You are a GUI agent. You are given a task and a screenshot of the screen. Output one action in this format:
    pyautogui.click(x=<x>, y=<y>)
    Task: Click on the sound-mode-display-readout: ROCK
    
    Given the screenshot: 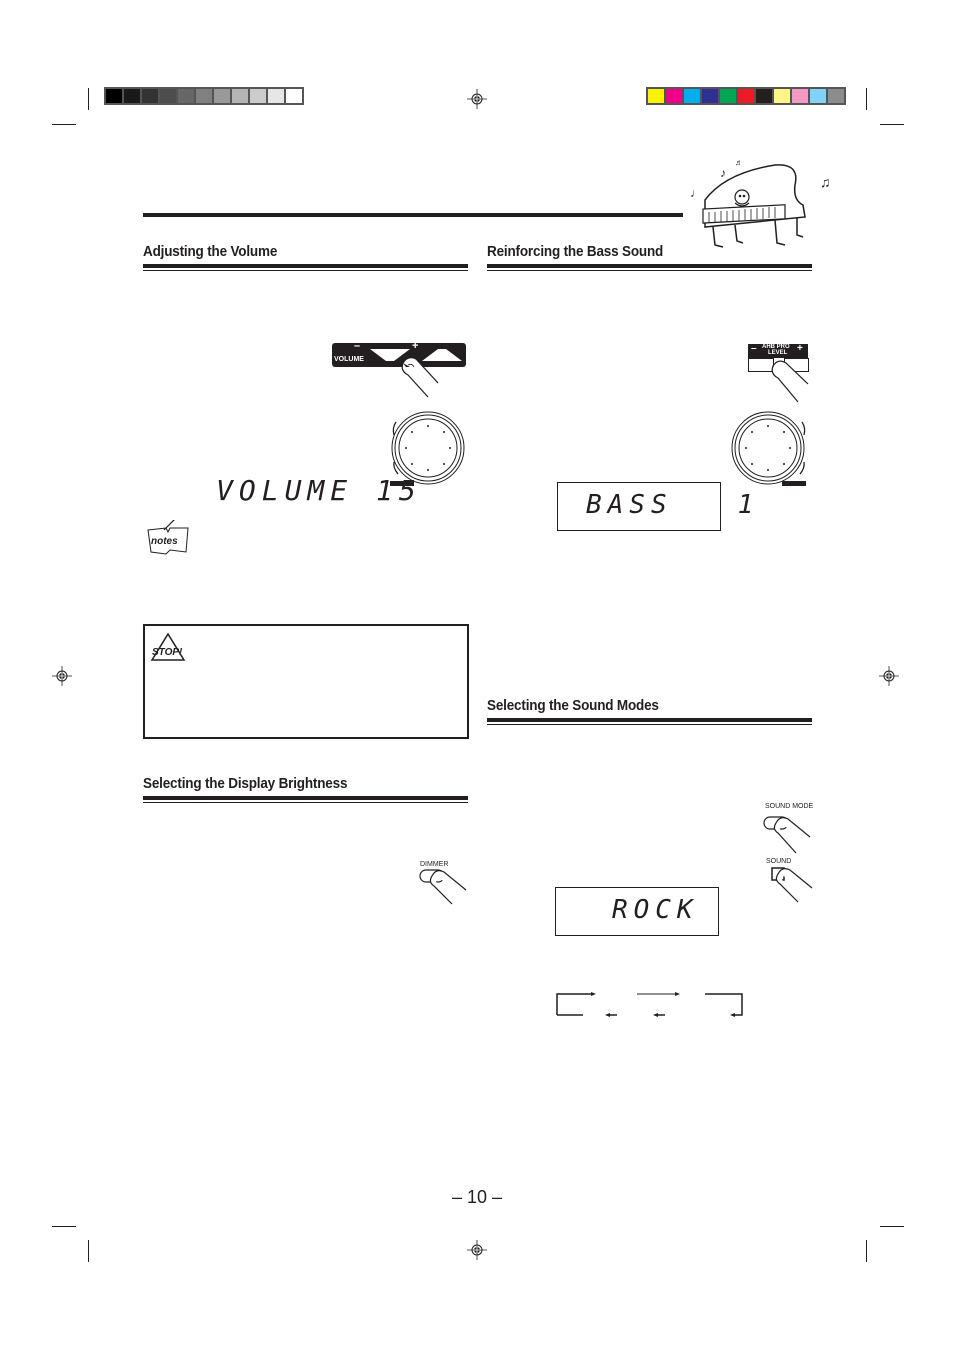 What is the action you would take?
    pyautogui.click(x=655, y=910)
    